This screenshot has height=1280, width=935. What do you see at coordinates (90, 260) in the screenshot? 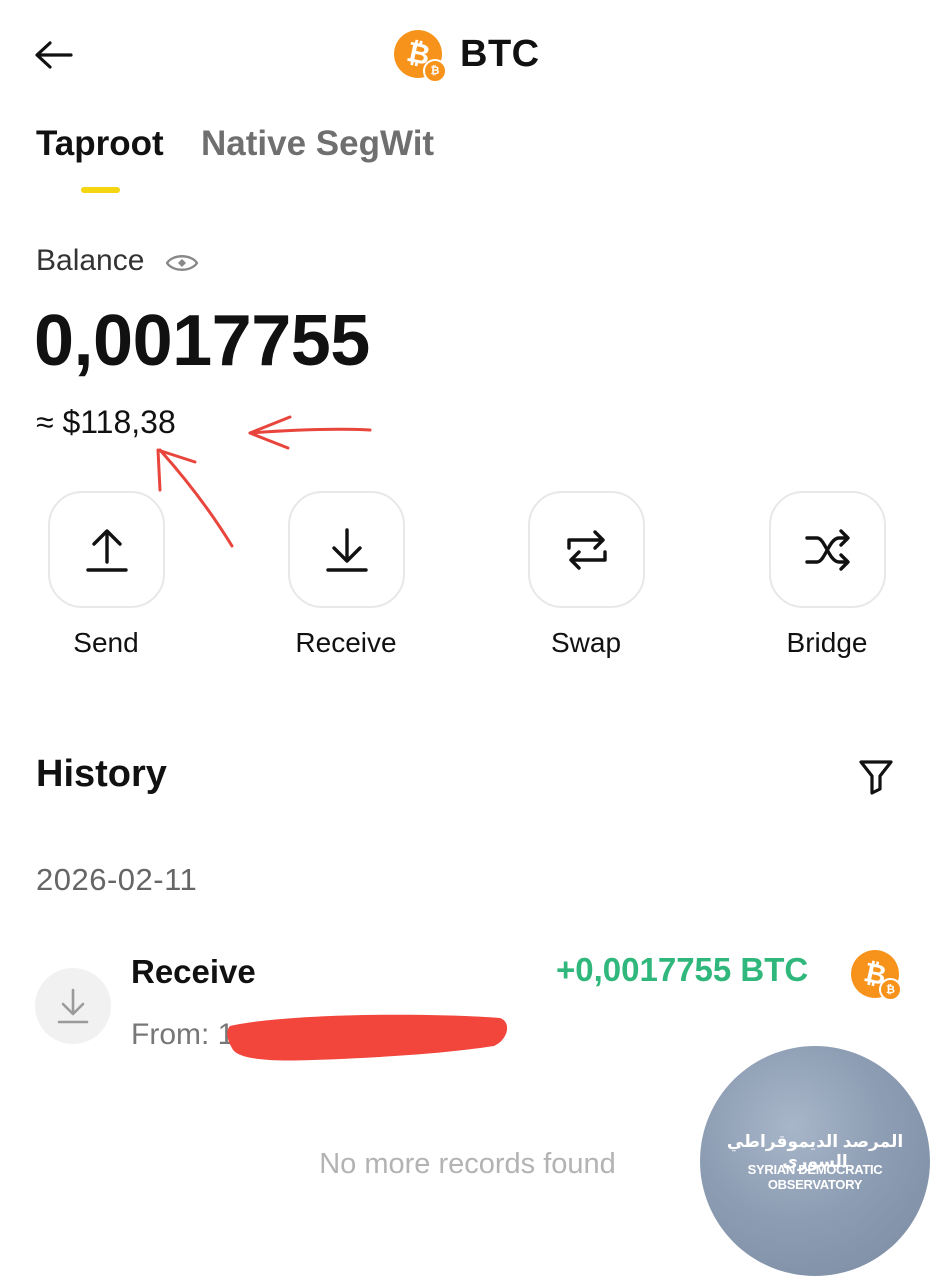
I see `balance-label: Balance` at bounding box center [90, 260].